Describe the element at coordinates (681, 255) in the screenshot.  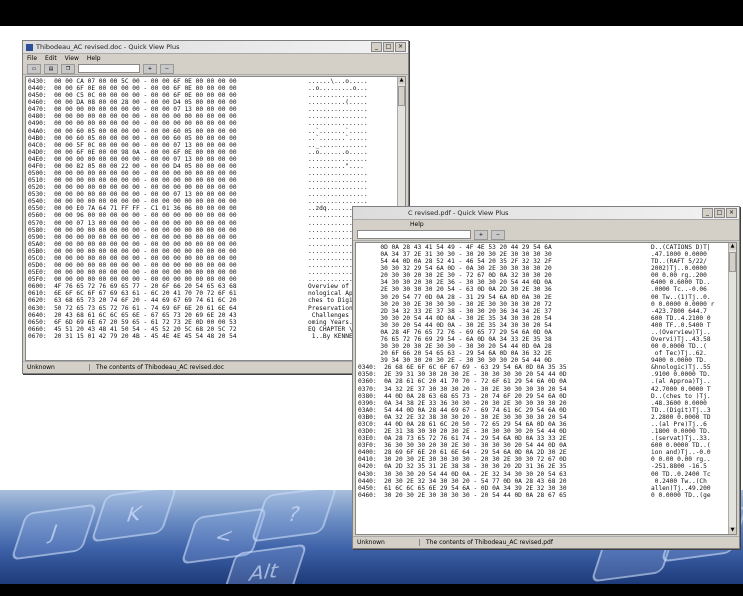
I see `ascii-line: .47.1000 0.0000` at that location.